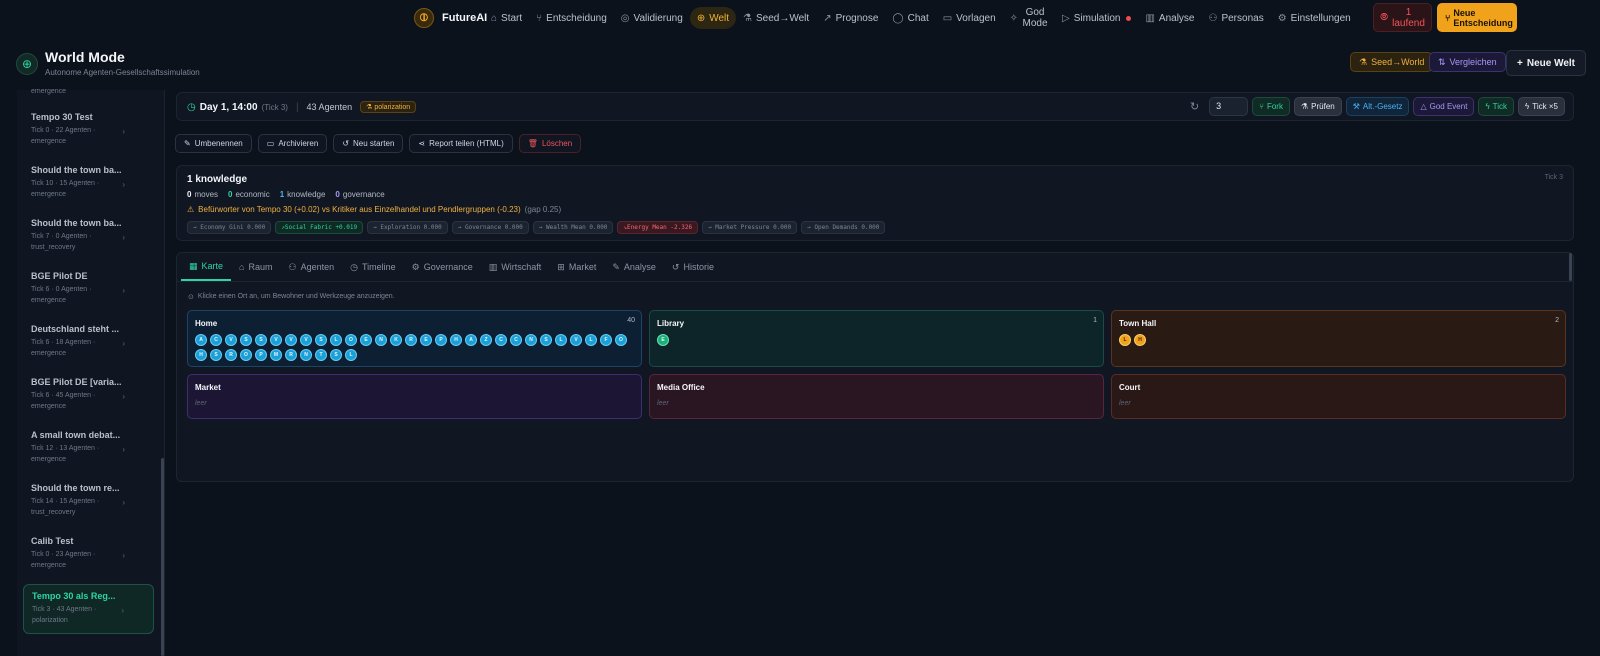 This screenshot has height=656, width=1600. I want to click on nav-item-prognose: ↗ Prognose, so click(850, 18).